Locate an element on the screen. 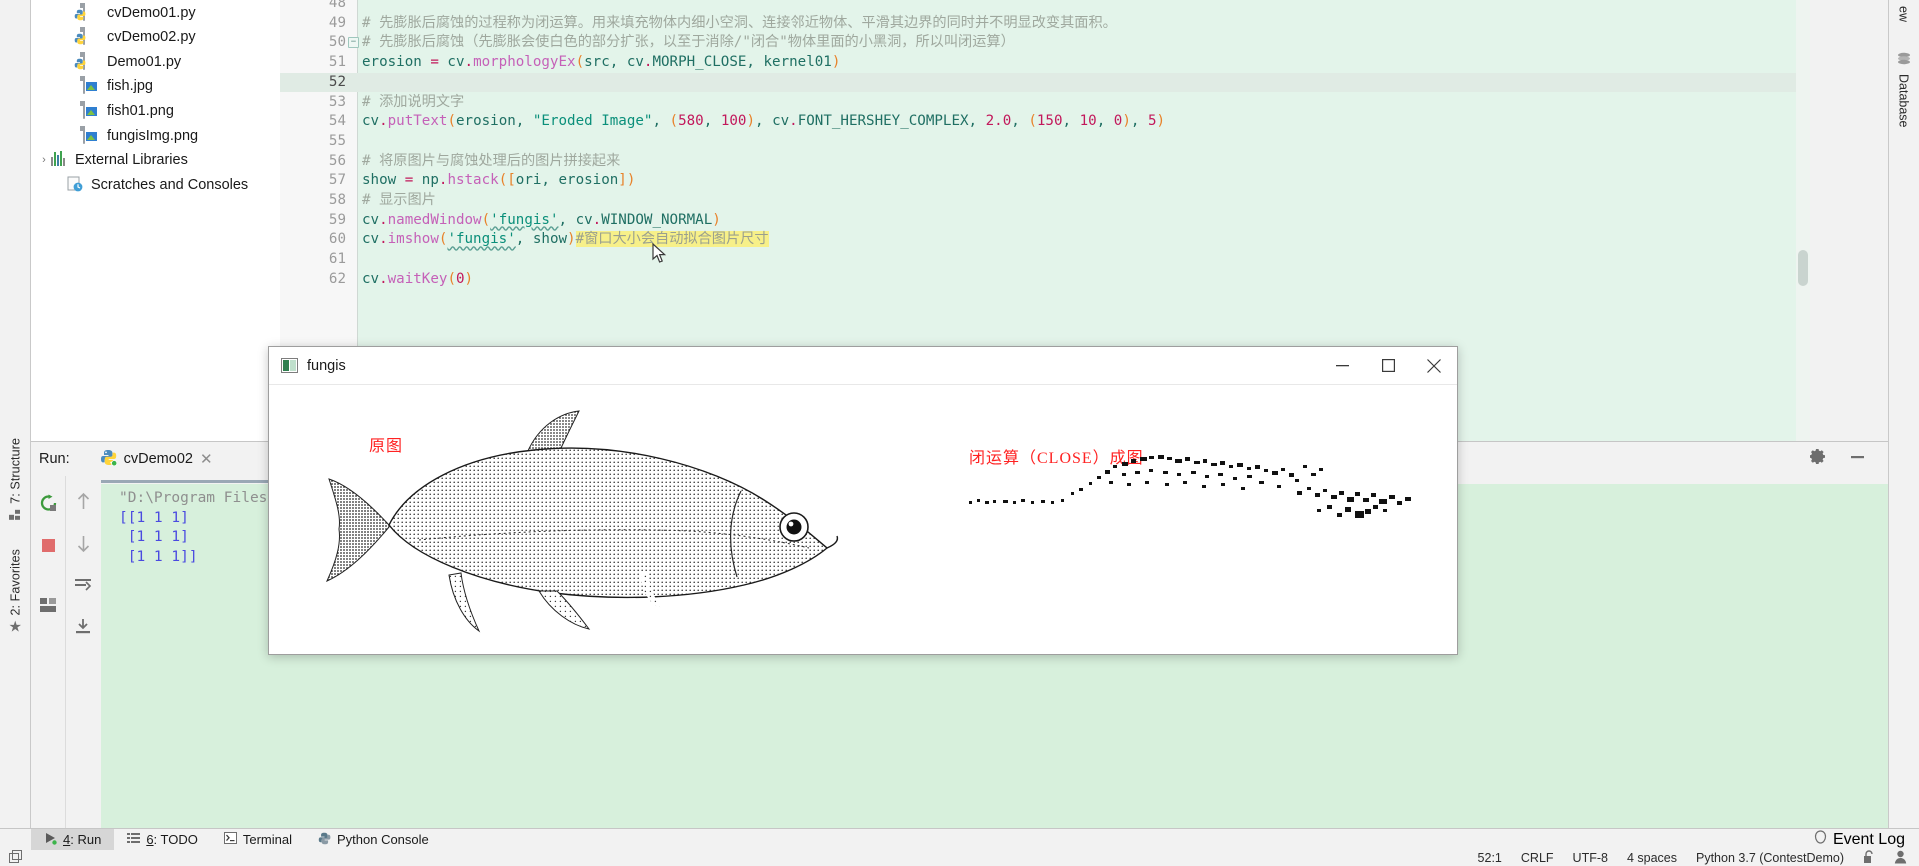  scroll-to-end-button is located at coordinates (83, 627).